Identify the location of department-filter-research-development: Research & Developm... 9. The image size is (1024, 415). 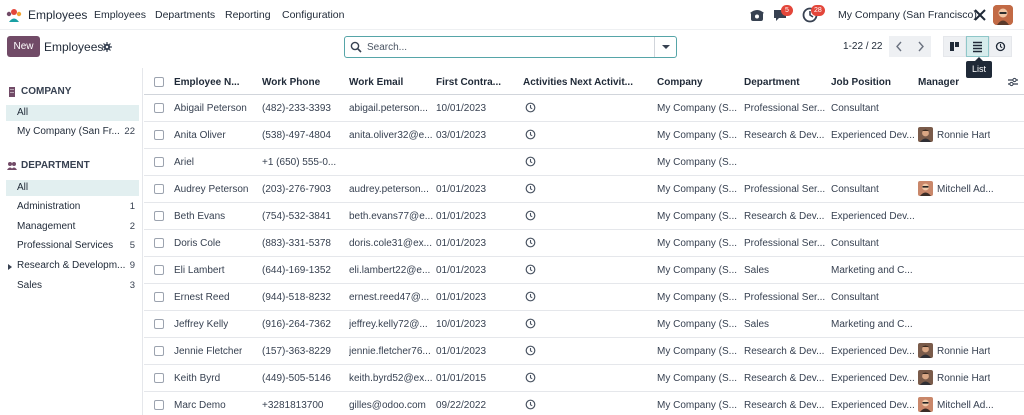
(72, 266).